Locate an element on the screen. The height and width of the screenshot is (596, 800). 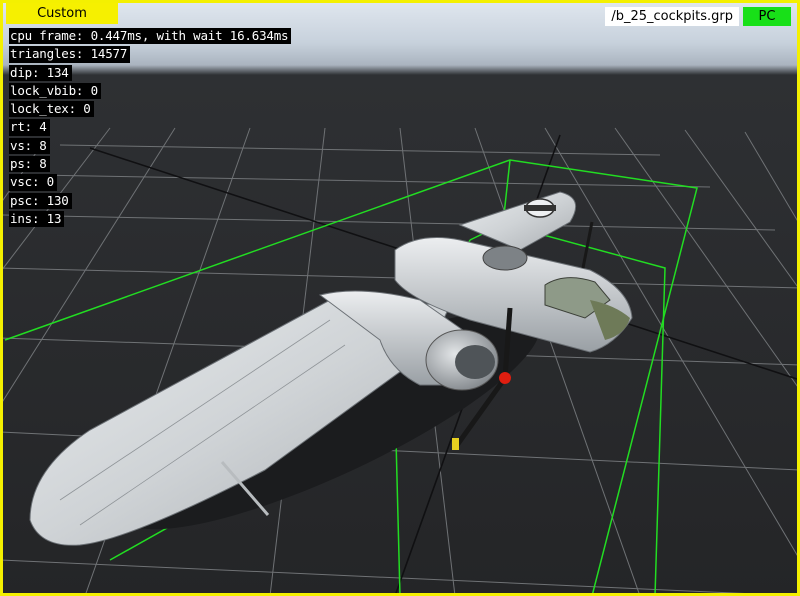
stat-dip: dip: 134 is located at coordinates (40, 72).